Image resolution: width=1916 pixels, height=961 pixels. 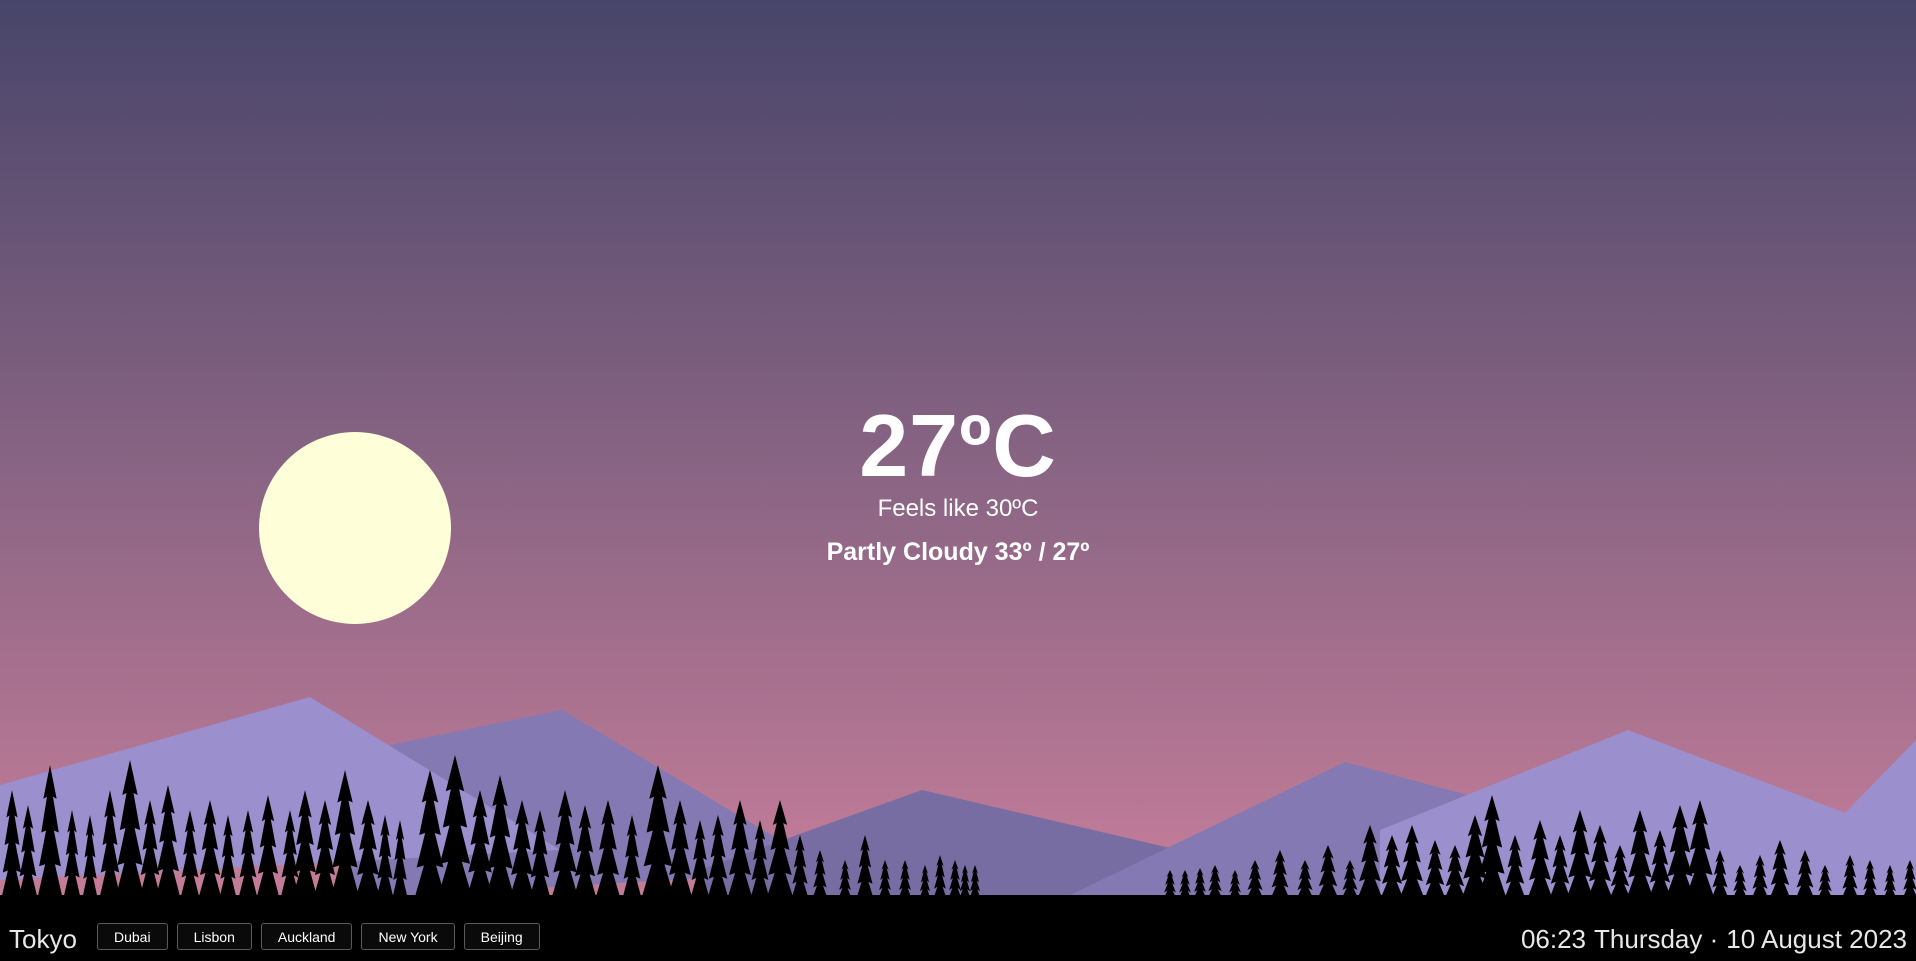 What do you see at coordinates (408, 936) in the screenshot?
I see `city-button-new-york: New York` at bounding box center [408, 936].